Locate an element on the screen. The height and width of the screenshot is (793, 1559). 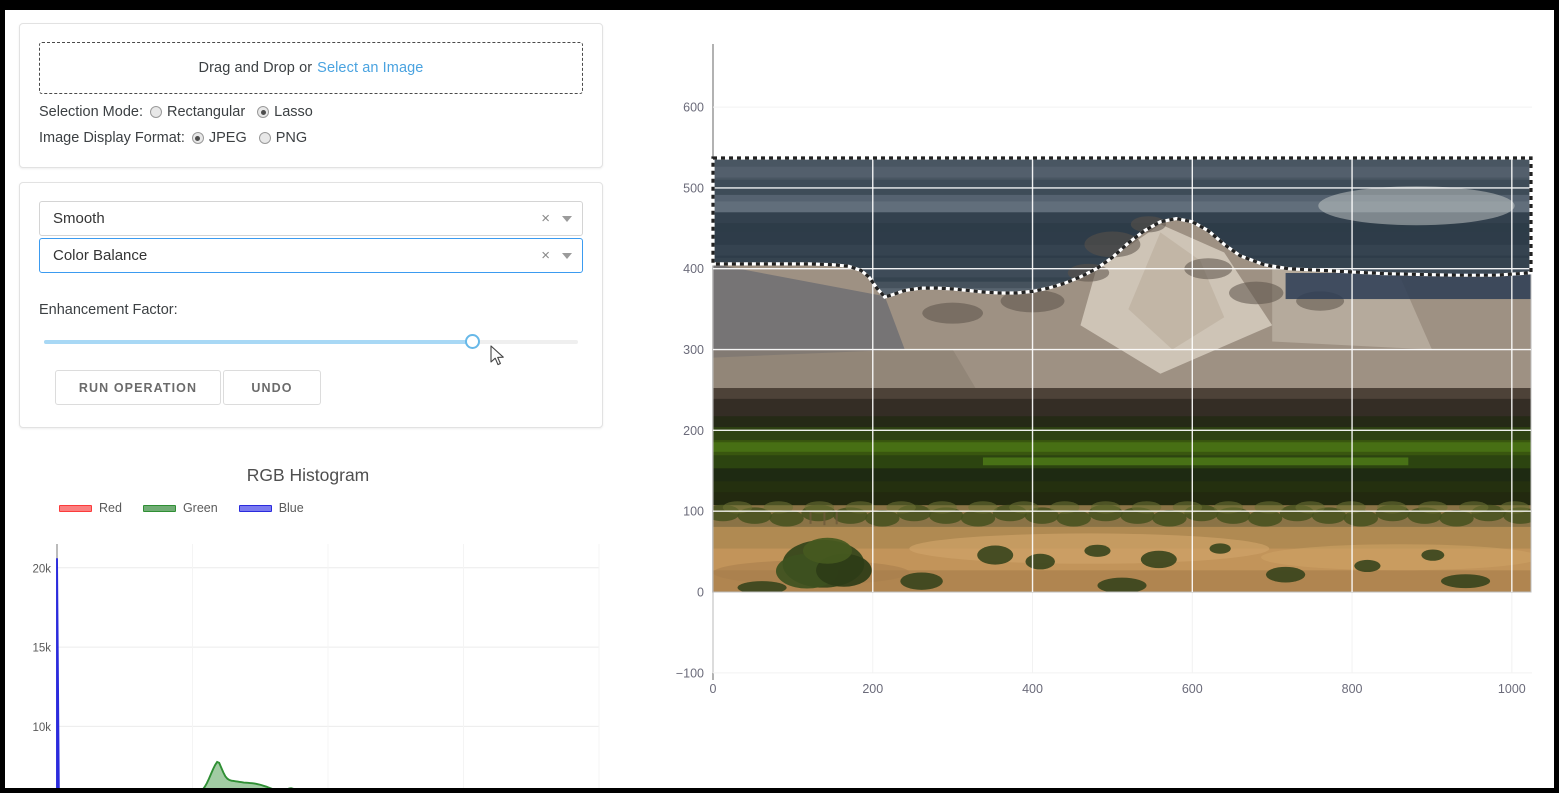
svg-text: 15k is located at coordinates (41, 649).